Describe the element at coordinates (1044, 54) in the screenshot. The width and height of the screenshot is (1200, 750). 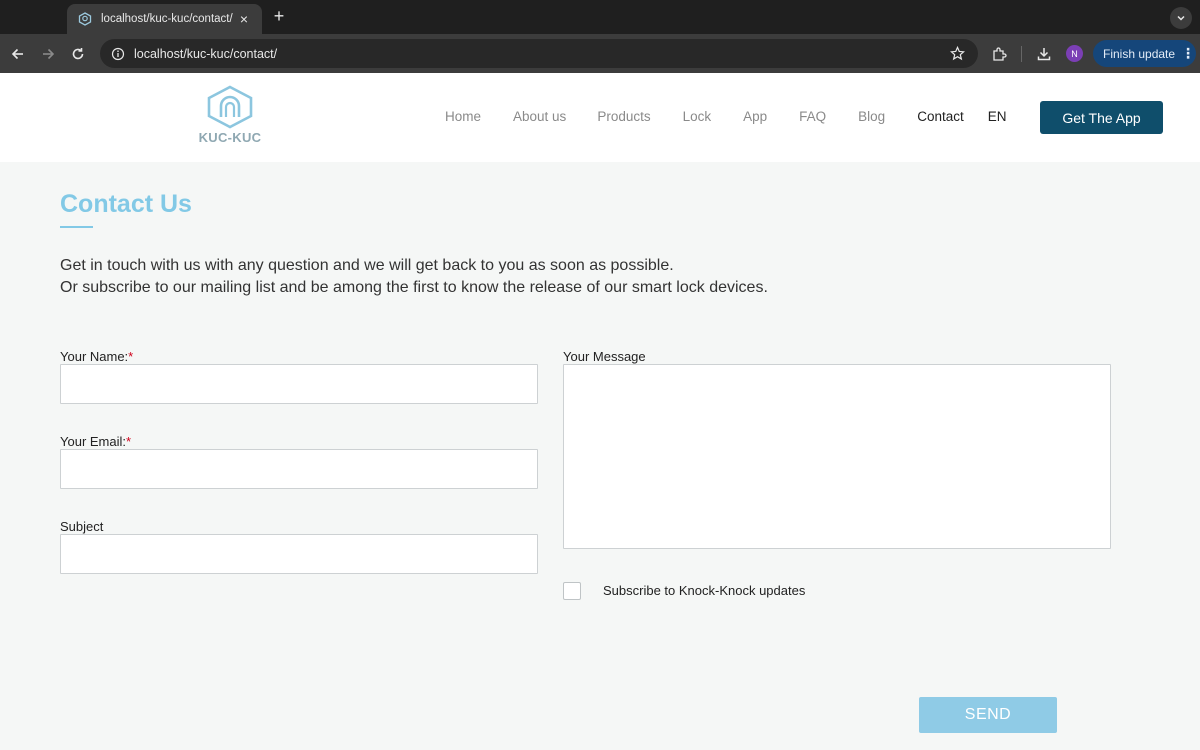
I see `download-icon` at that location.